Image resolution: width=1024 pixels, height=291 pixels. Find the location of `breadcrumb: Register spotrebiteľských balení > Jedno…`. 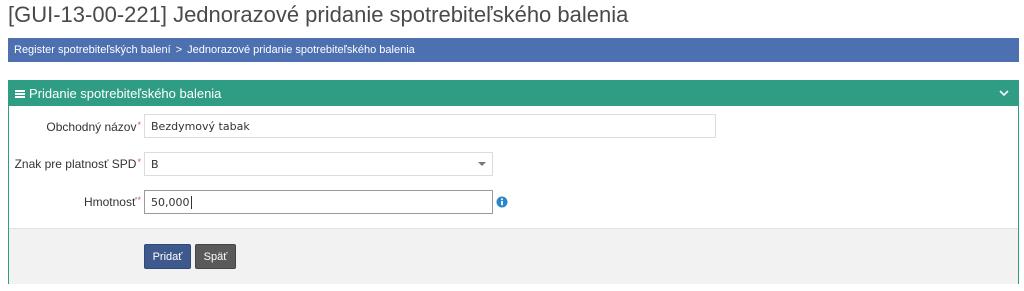

breadcrumb: Register spotrebiteľských balení > Jedno… is located at coordinates (513, 50).